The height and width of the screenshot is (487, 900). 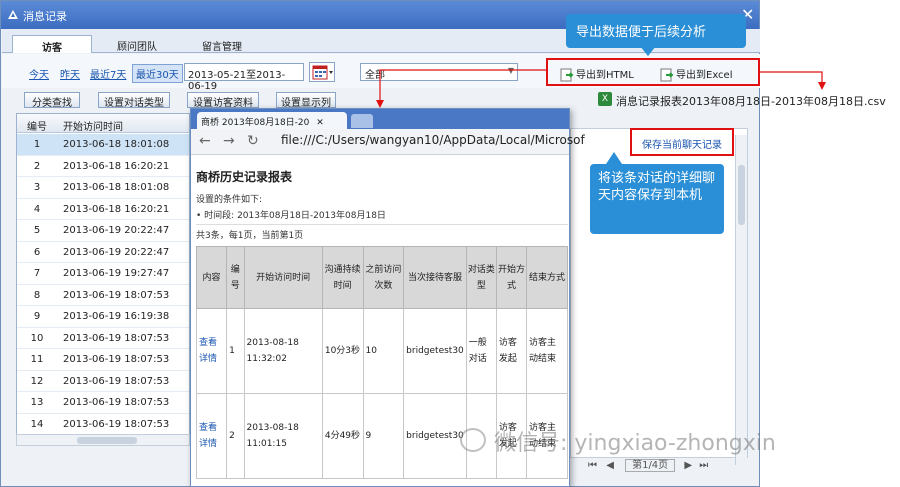 I want to click on annotation-arrows, so click(x=601, y=88).